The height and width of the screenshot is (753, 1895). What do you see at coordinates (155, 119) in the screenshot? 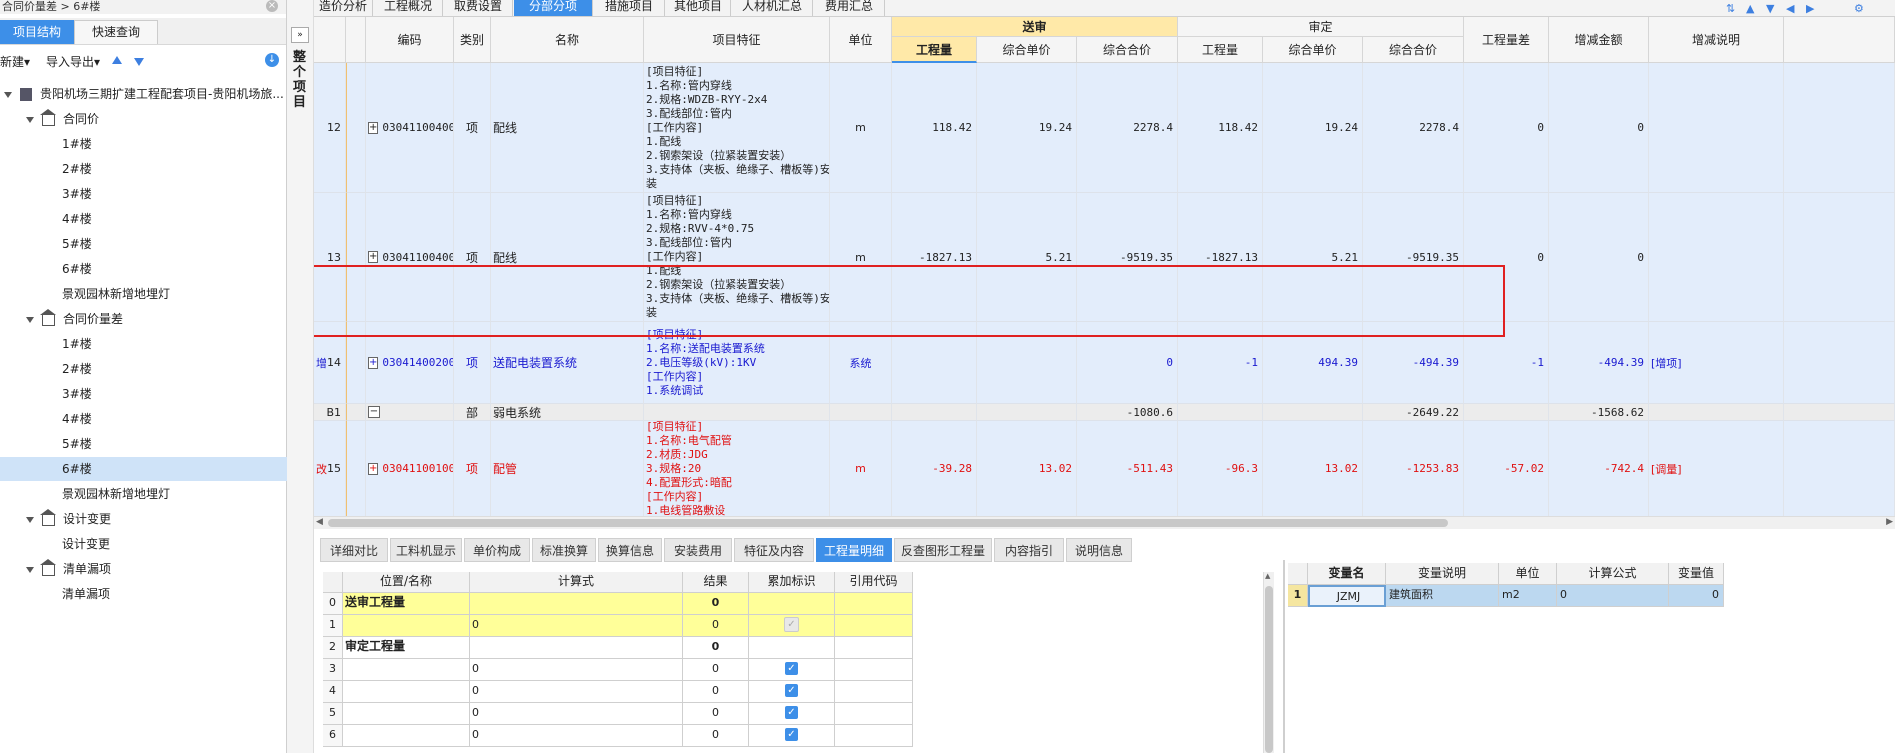
I see `tree-item: 合同价` at bounding box center [155, 119].